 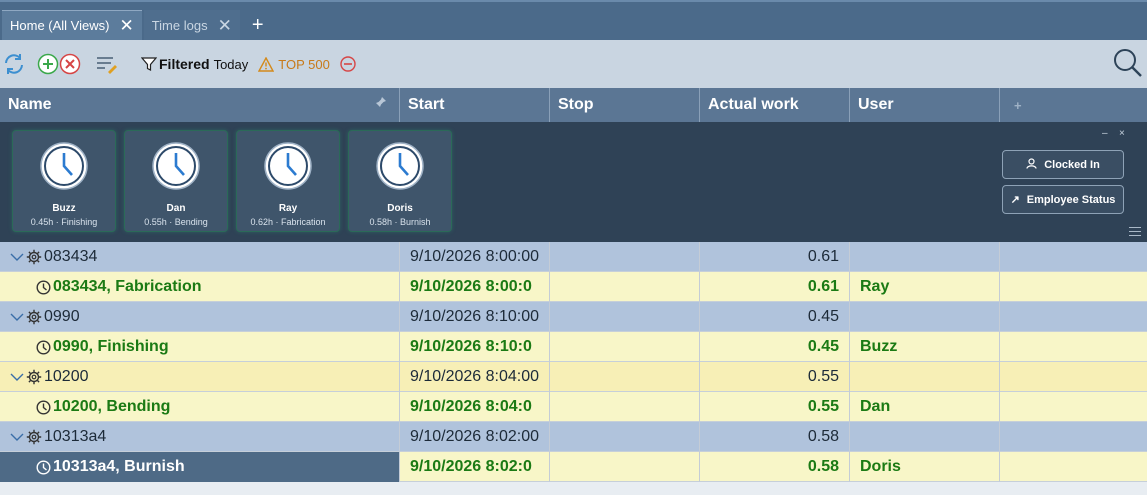 What do you see at coordinates (925, 287) in the screenshot?
I see `cell-user: Ray` at bounding box center [925, 287].